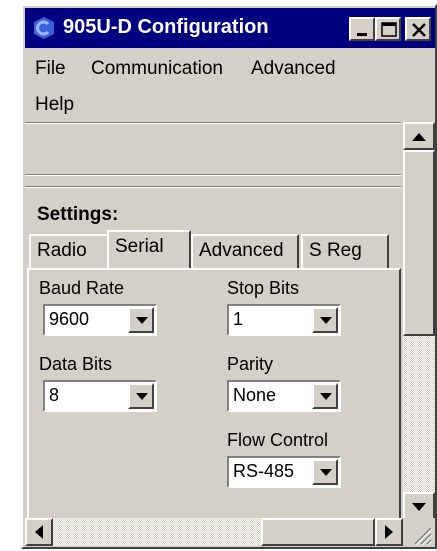  Describe the element at coordinates (100, 396) in the screenshot. I see `data-bits-select: 8` at that location.